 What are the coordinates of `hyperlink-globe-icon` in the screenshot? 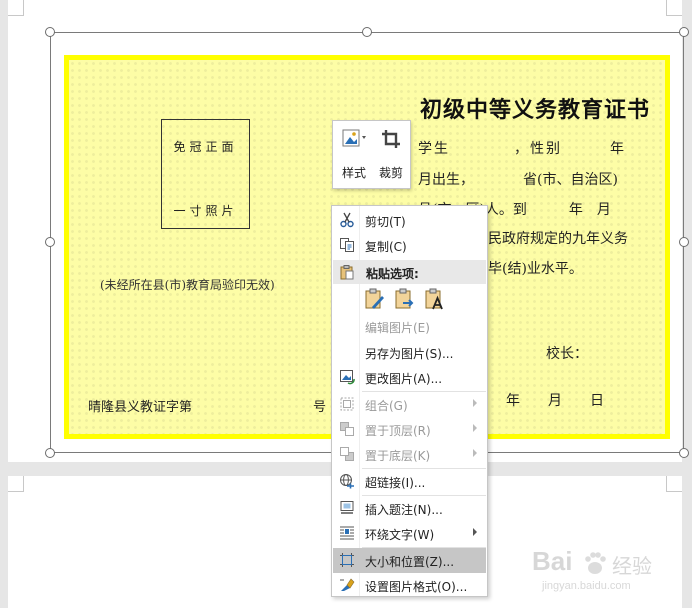 It's located at (347, 481).